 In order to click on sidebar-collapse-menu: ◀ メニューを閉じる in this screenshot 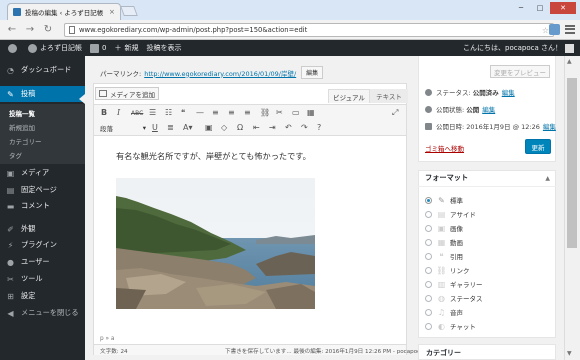, I will do `click(42, 313)`.